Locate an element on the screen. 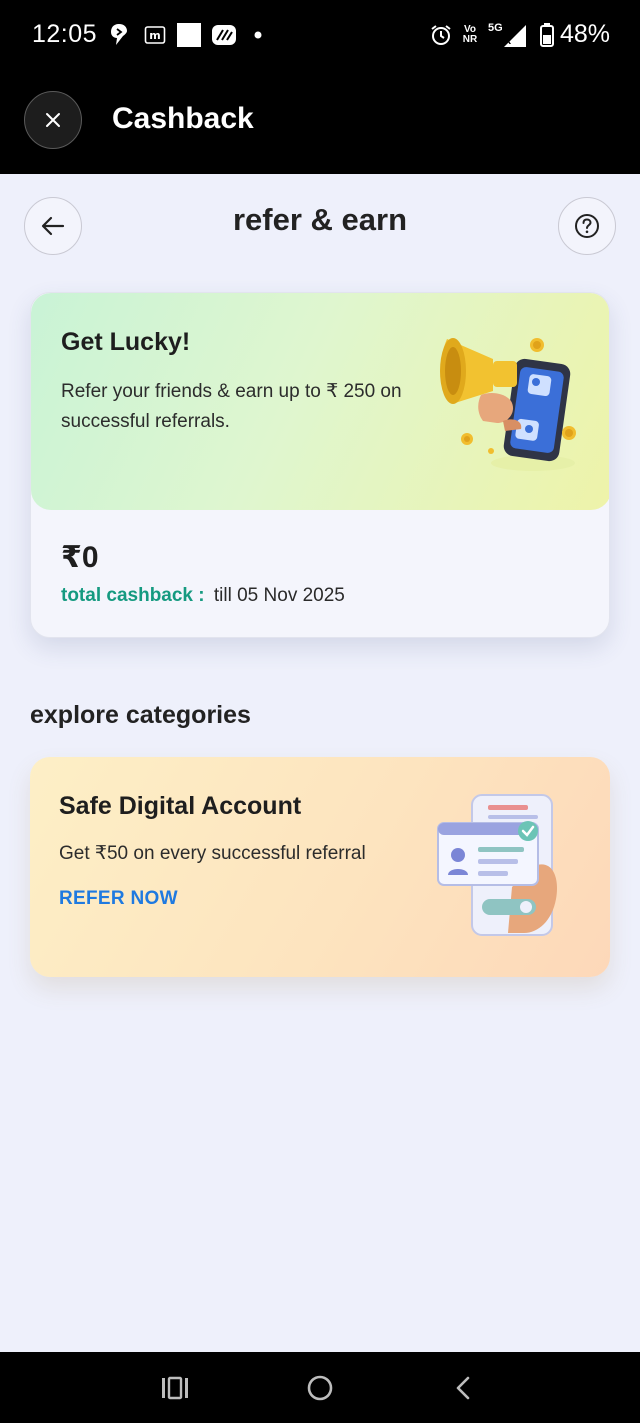 This screenshot has height=1423, width=640. dot-icon is located at coordinates (258, 35).